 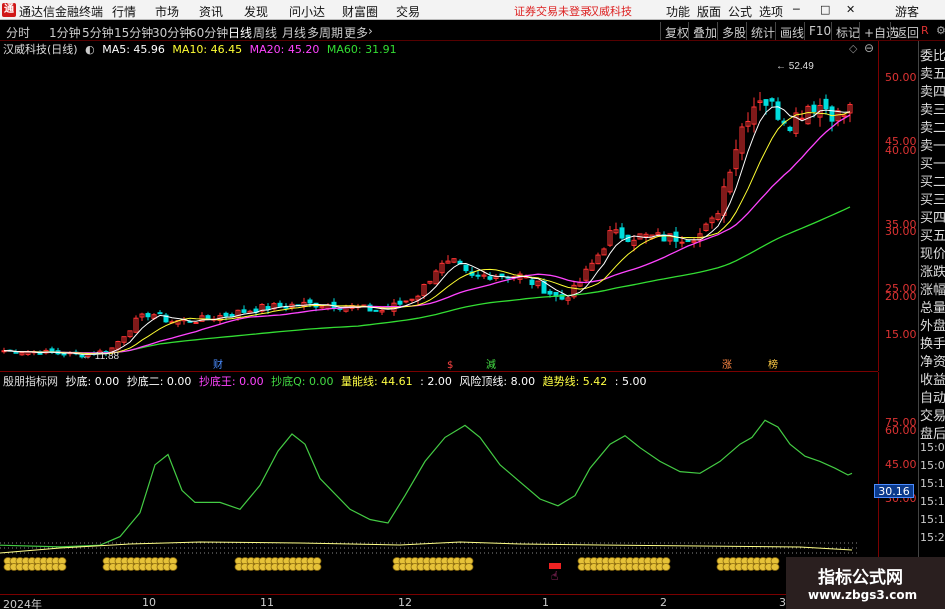 I want to click on diamond-icon: ◇, so click(x=853, y=48).